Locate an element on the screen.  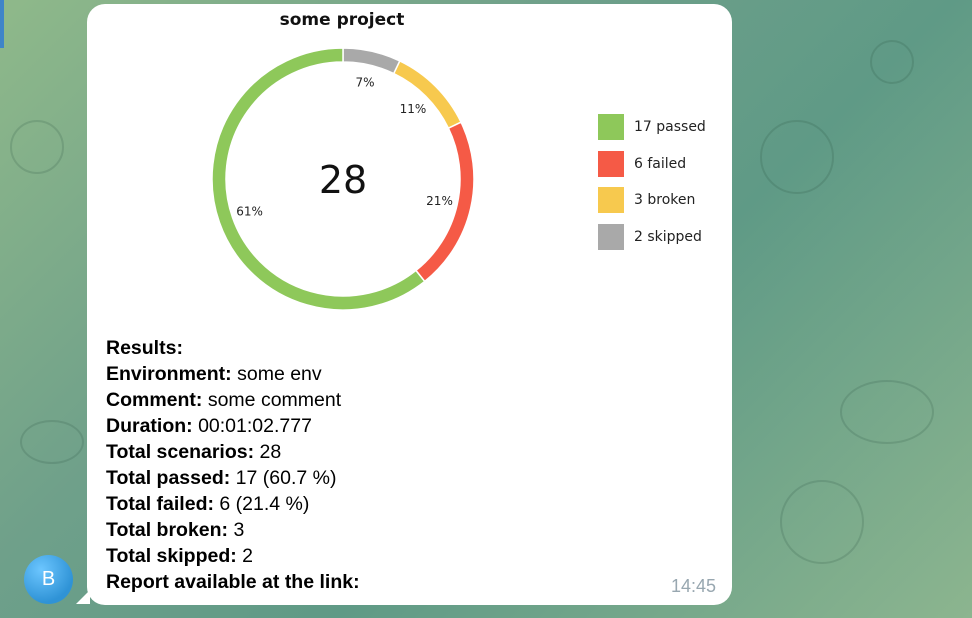
legend-label: 6 failed is located at coordinates (660, 163).